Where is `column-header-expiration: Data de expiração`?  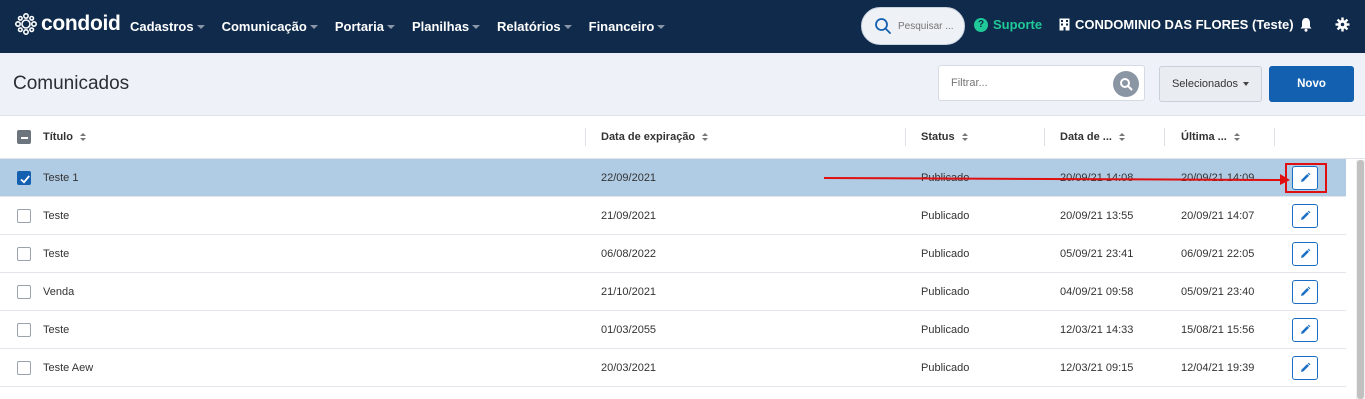 column-header-expiration: Data de expiração is located at coordinates (655, 137).